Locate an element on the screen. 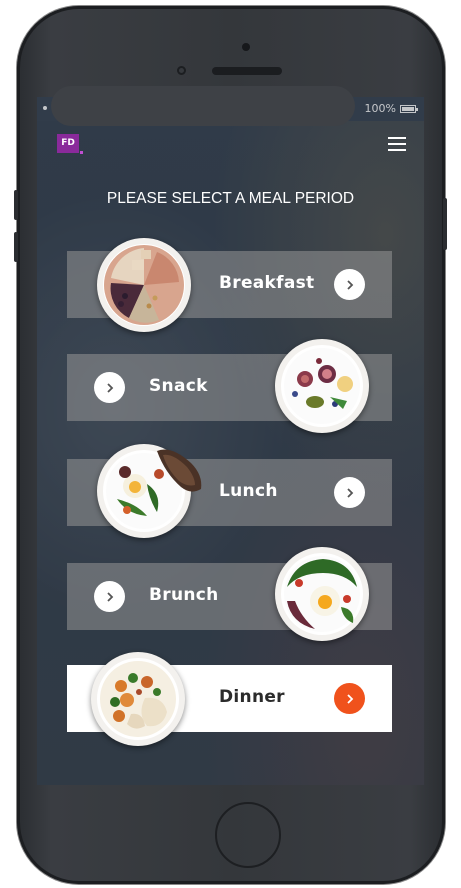 The width and height of the screenshot is (461, 888). snack-plate-image is located at coordinates (322, 386).